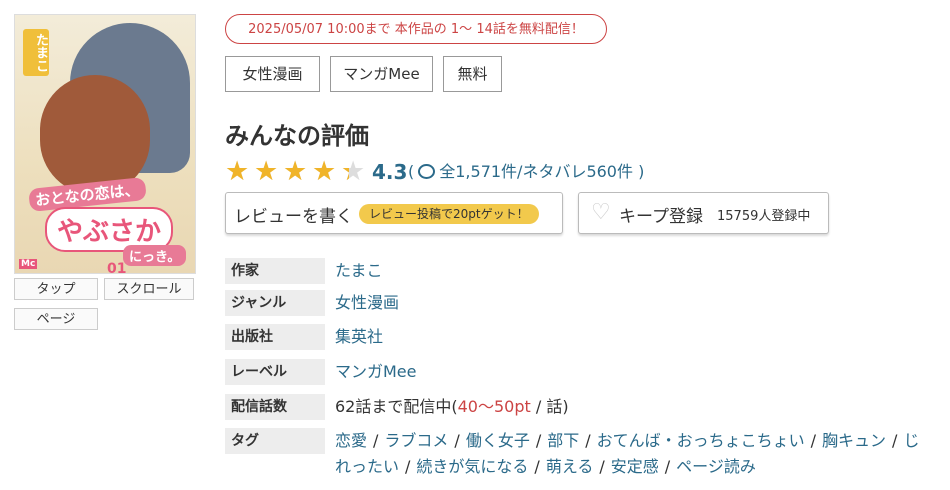 The width and height of the screenshot is (950, 490). I want to click on category-manga-mee-button: マンガMee, so click(381, 74).